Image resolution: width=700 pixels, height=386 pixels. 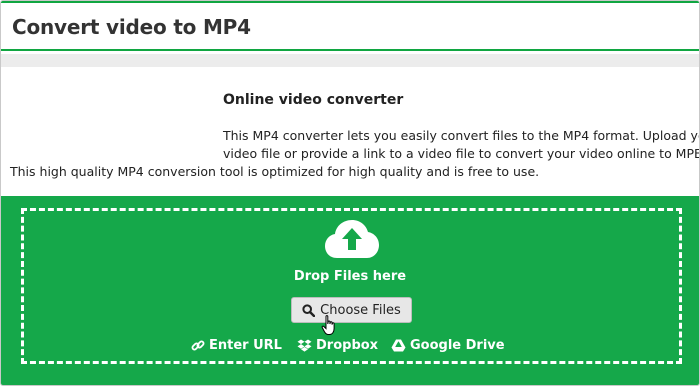 What do you see at coordinates (457, 345) in the screenshot?
I see `google-drive-label: Google Drive` at bounding box center [457, 345].